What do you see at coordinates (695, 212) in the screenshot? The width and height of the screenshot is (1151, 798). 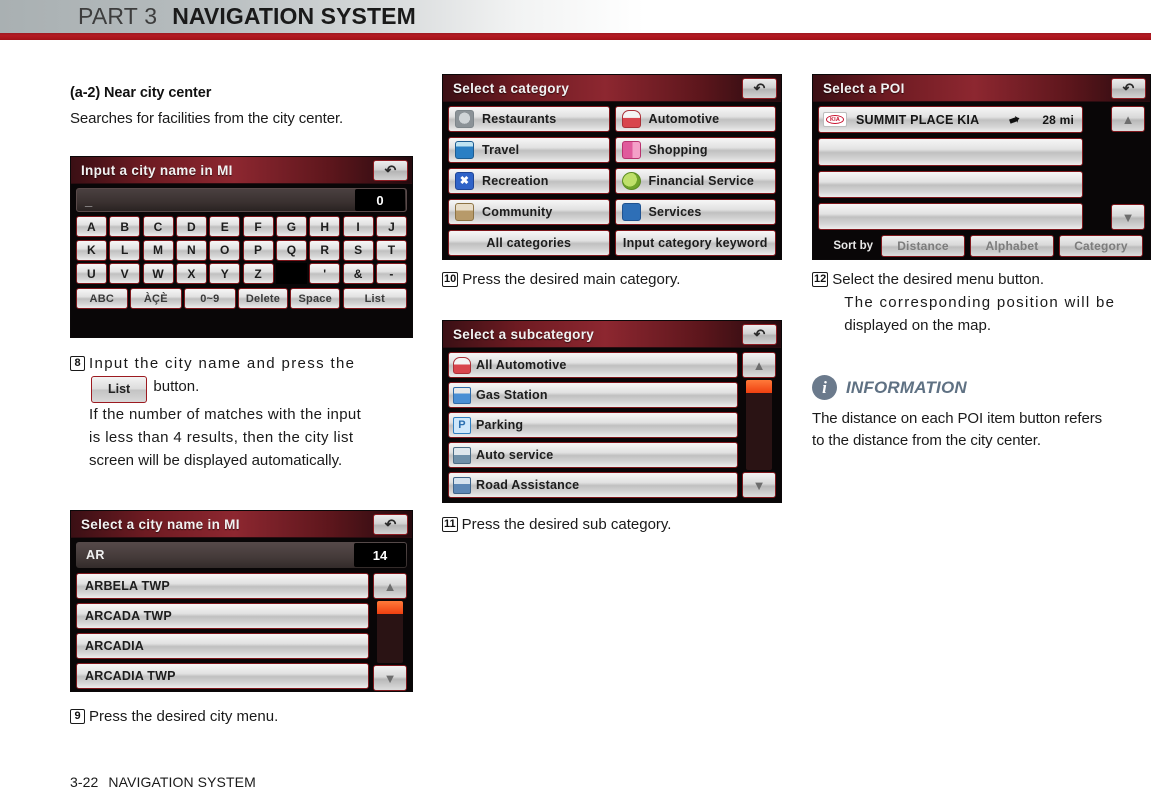 I see `category-services: Services` at bounding box center [695, 212].